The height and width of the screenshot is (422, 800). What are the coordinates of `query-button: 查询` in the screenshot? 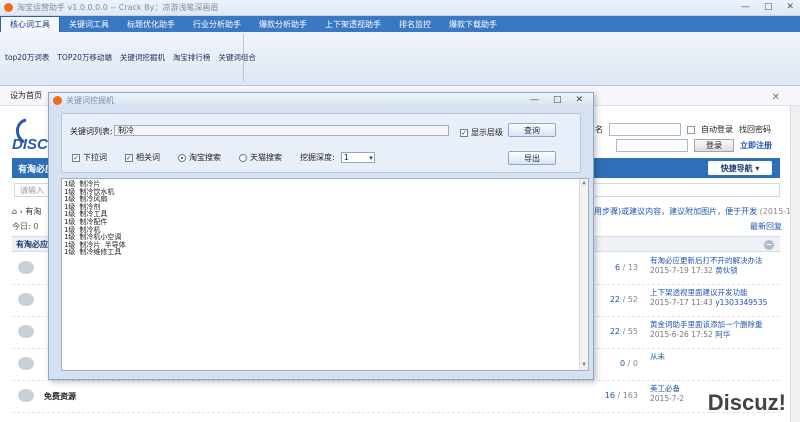 It's located at (532, 130).